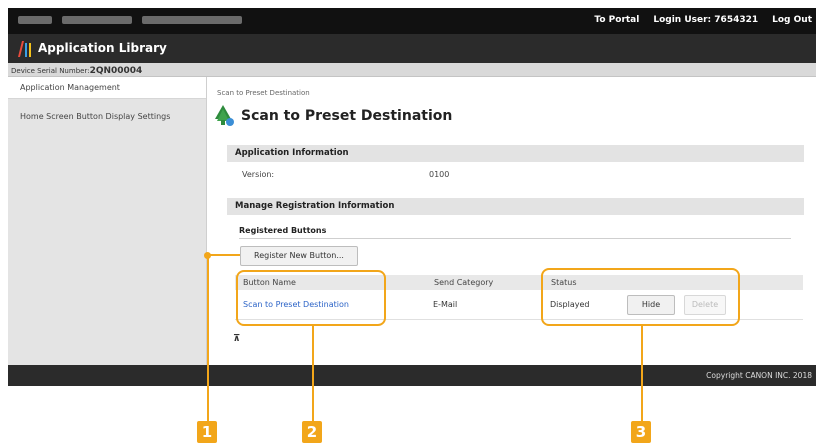 This screenshot has height=447, width=816. Describe the element at coordinates (640, 297) in the screenshot. I see `callout-highlight-status` at that location.